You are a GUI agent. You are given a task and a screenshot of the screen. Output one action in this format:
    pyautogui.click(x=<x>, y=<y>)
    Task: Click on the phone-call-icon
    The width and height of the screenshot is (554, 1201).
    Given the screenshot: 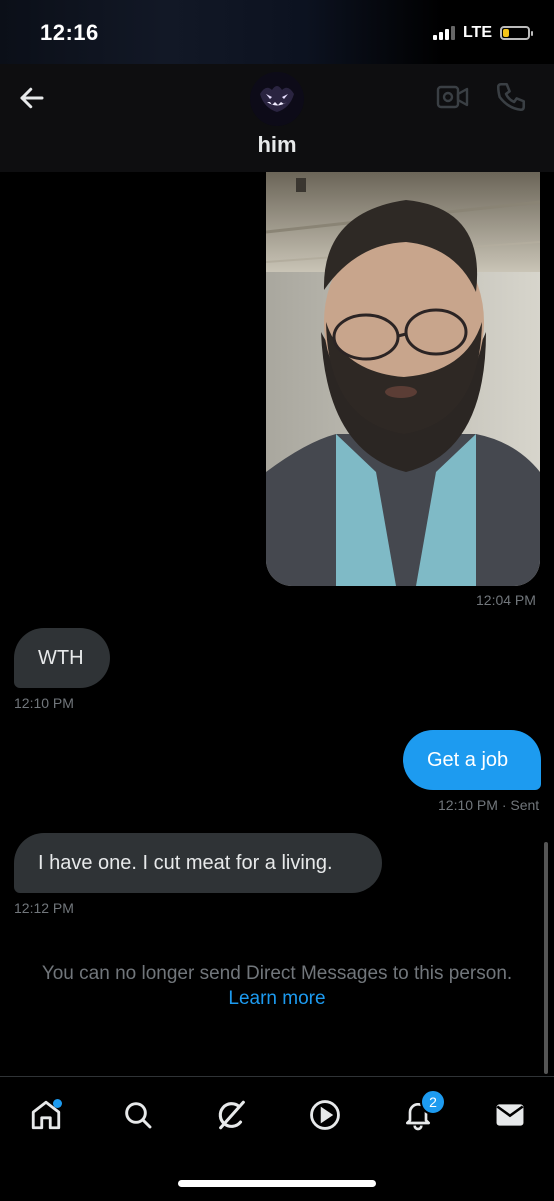 What is the action you would take?
    pyautogui.click(x=511, y=97)
    